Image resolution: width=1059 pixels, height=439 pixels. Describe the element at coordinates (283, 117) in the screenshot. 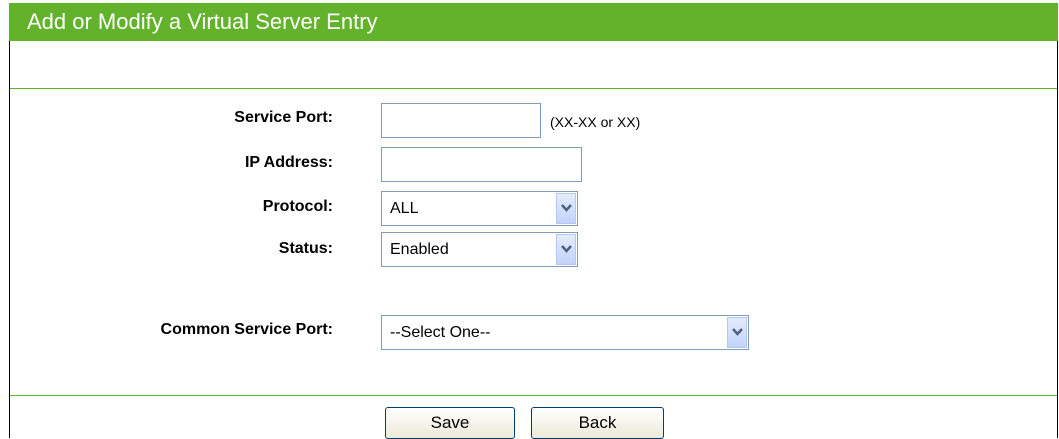

I see `service-port-label: Service Port:` at that location.